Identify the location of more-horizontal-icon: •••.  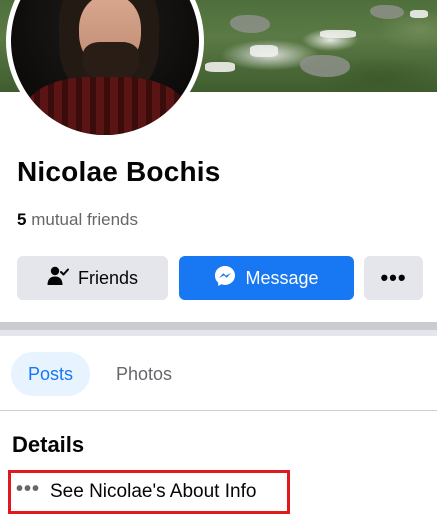
(393, 277).